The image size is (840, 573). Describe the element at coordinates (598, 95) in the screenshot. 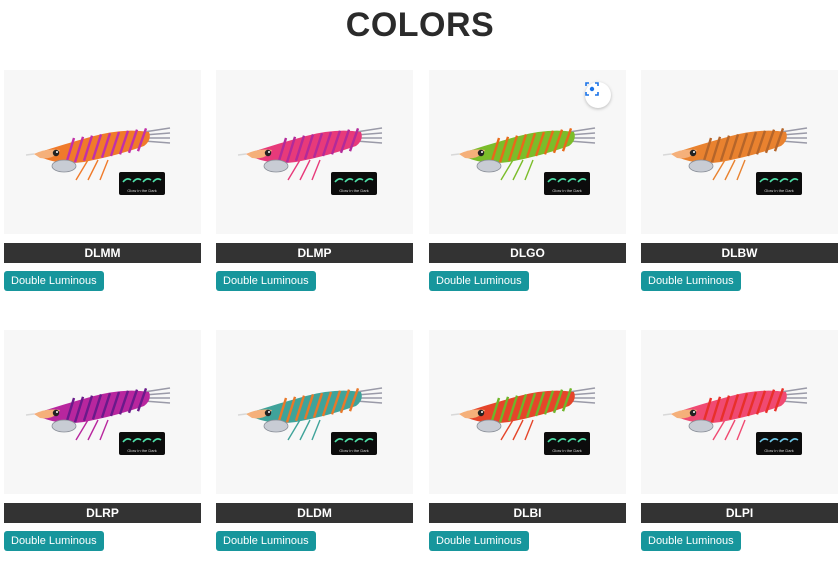

I see `lens-scan-icon` at that location.